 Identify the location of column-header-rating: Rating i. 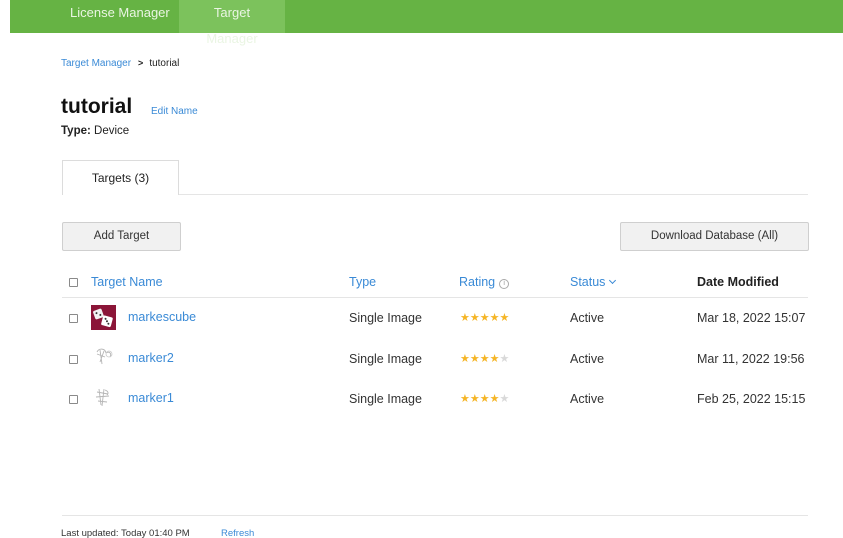
(484, 282).